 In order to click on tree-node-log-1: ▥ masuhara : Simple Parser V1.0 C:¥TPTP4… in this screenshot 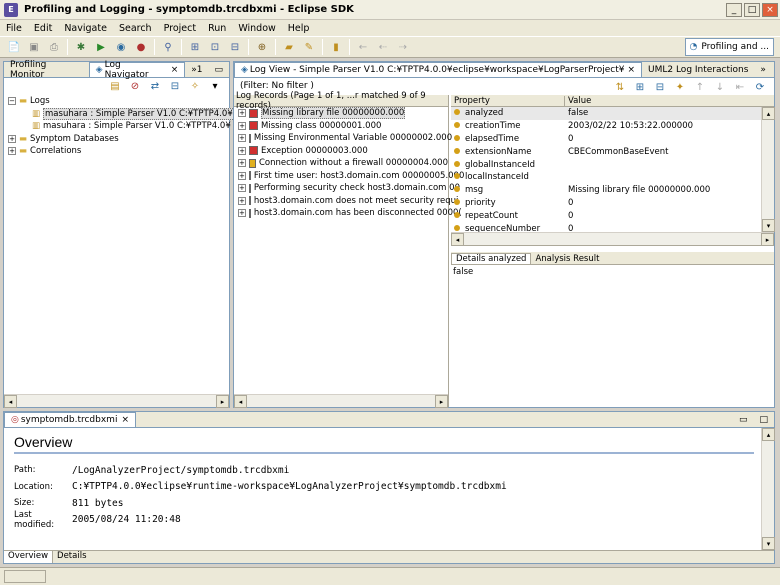, I will do `click(121, 114)`.